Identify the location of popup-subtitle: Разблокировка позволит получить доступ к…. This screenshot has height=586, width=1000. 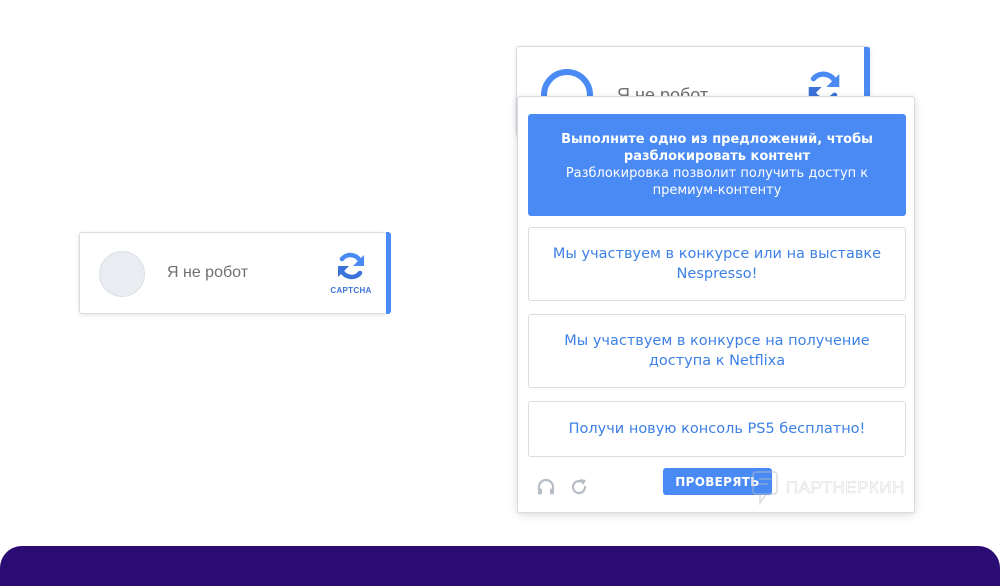
(717, 182).